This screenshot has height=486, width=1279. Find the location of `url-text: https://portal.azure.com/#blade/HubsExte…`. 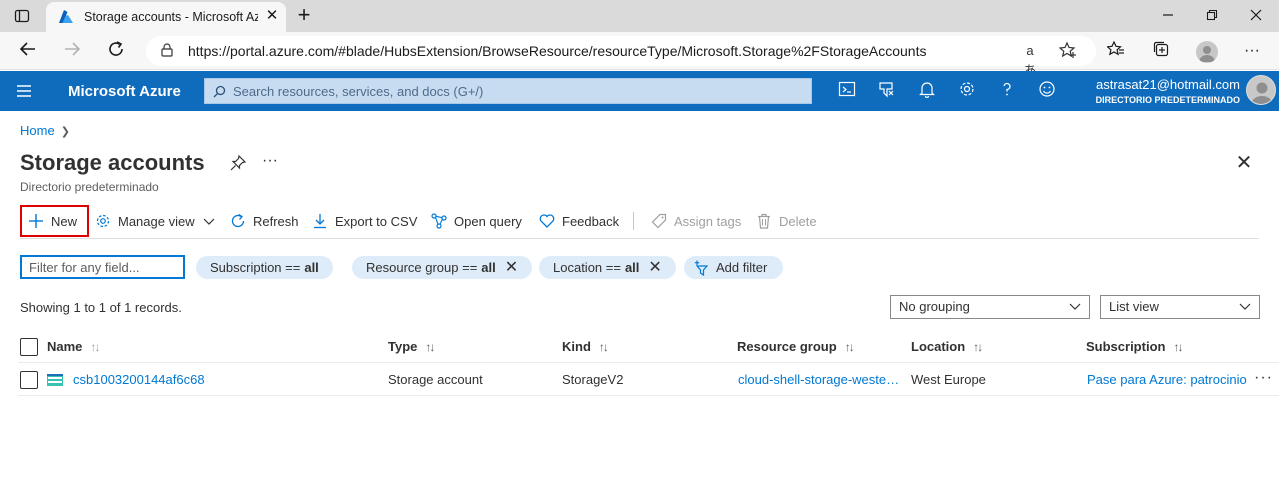

url-text: https://portal.azure.com/#blade/HubsExte… is located at coordinates (557, 51).